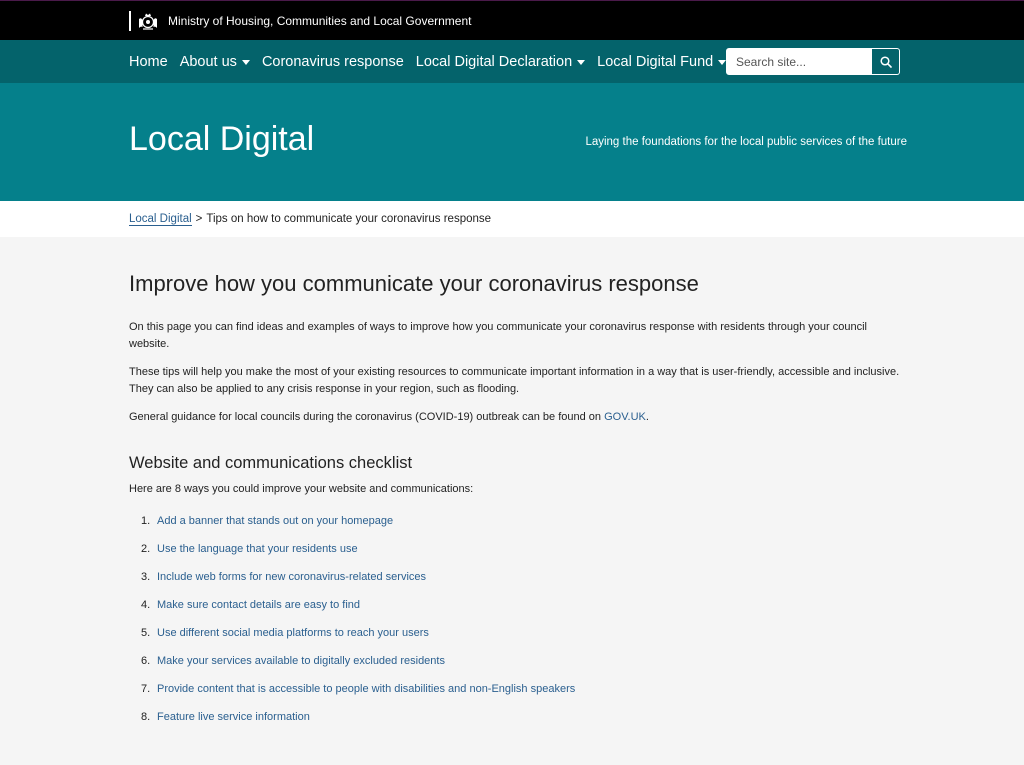 The height and width of the screenshot is (765, 1024). I want to click on checklist-link: Feature live service information, so click(233, 717).